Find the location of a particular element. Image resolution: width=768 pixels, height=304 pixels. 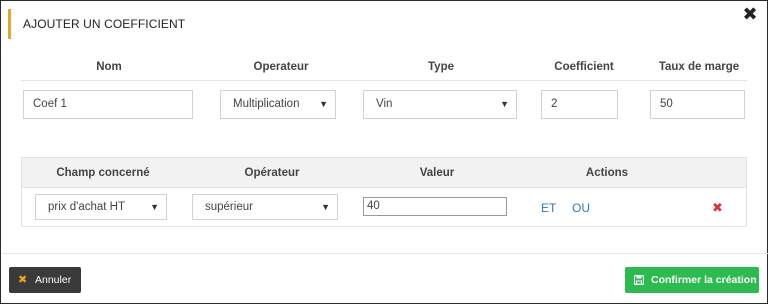

cancel-button-label: Annuler is located at coordinates (53, 280).